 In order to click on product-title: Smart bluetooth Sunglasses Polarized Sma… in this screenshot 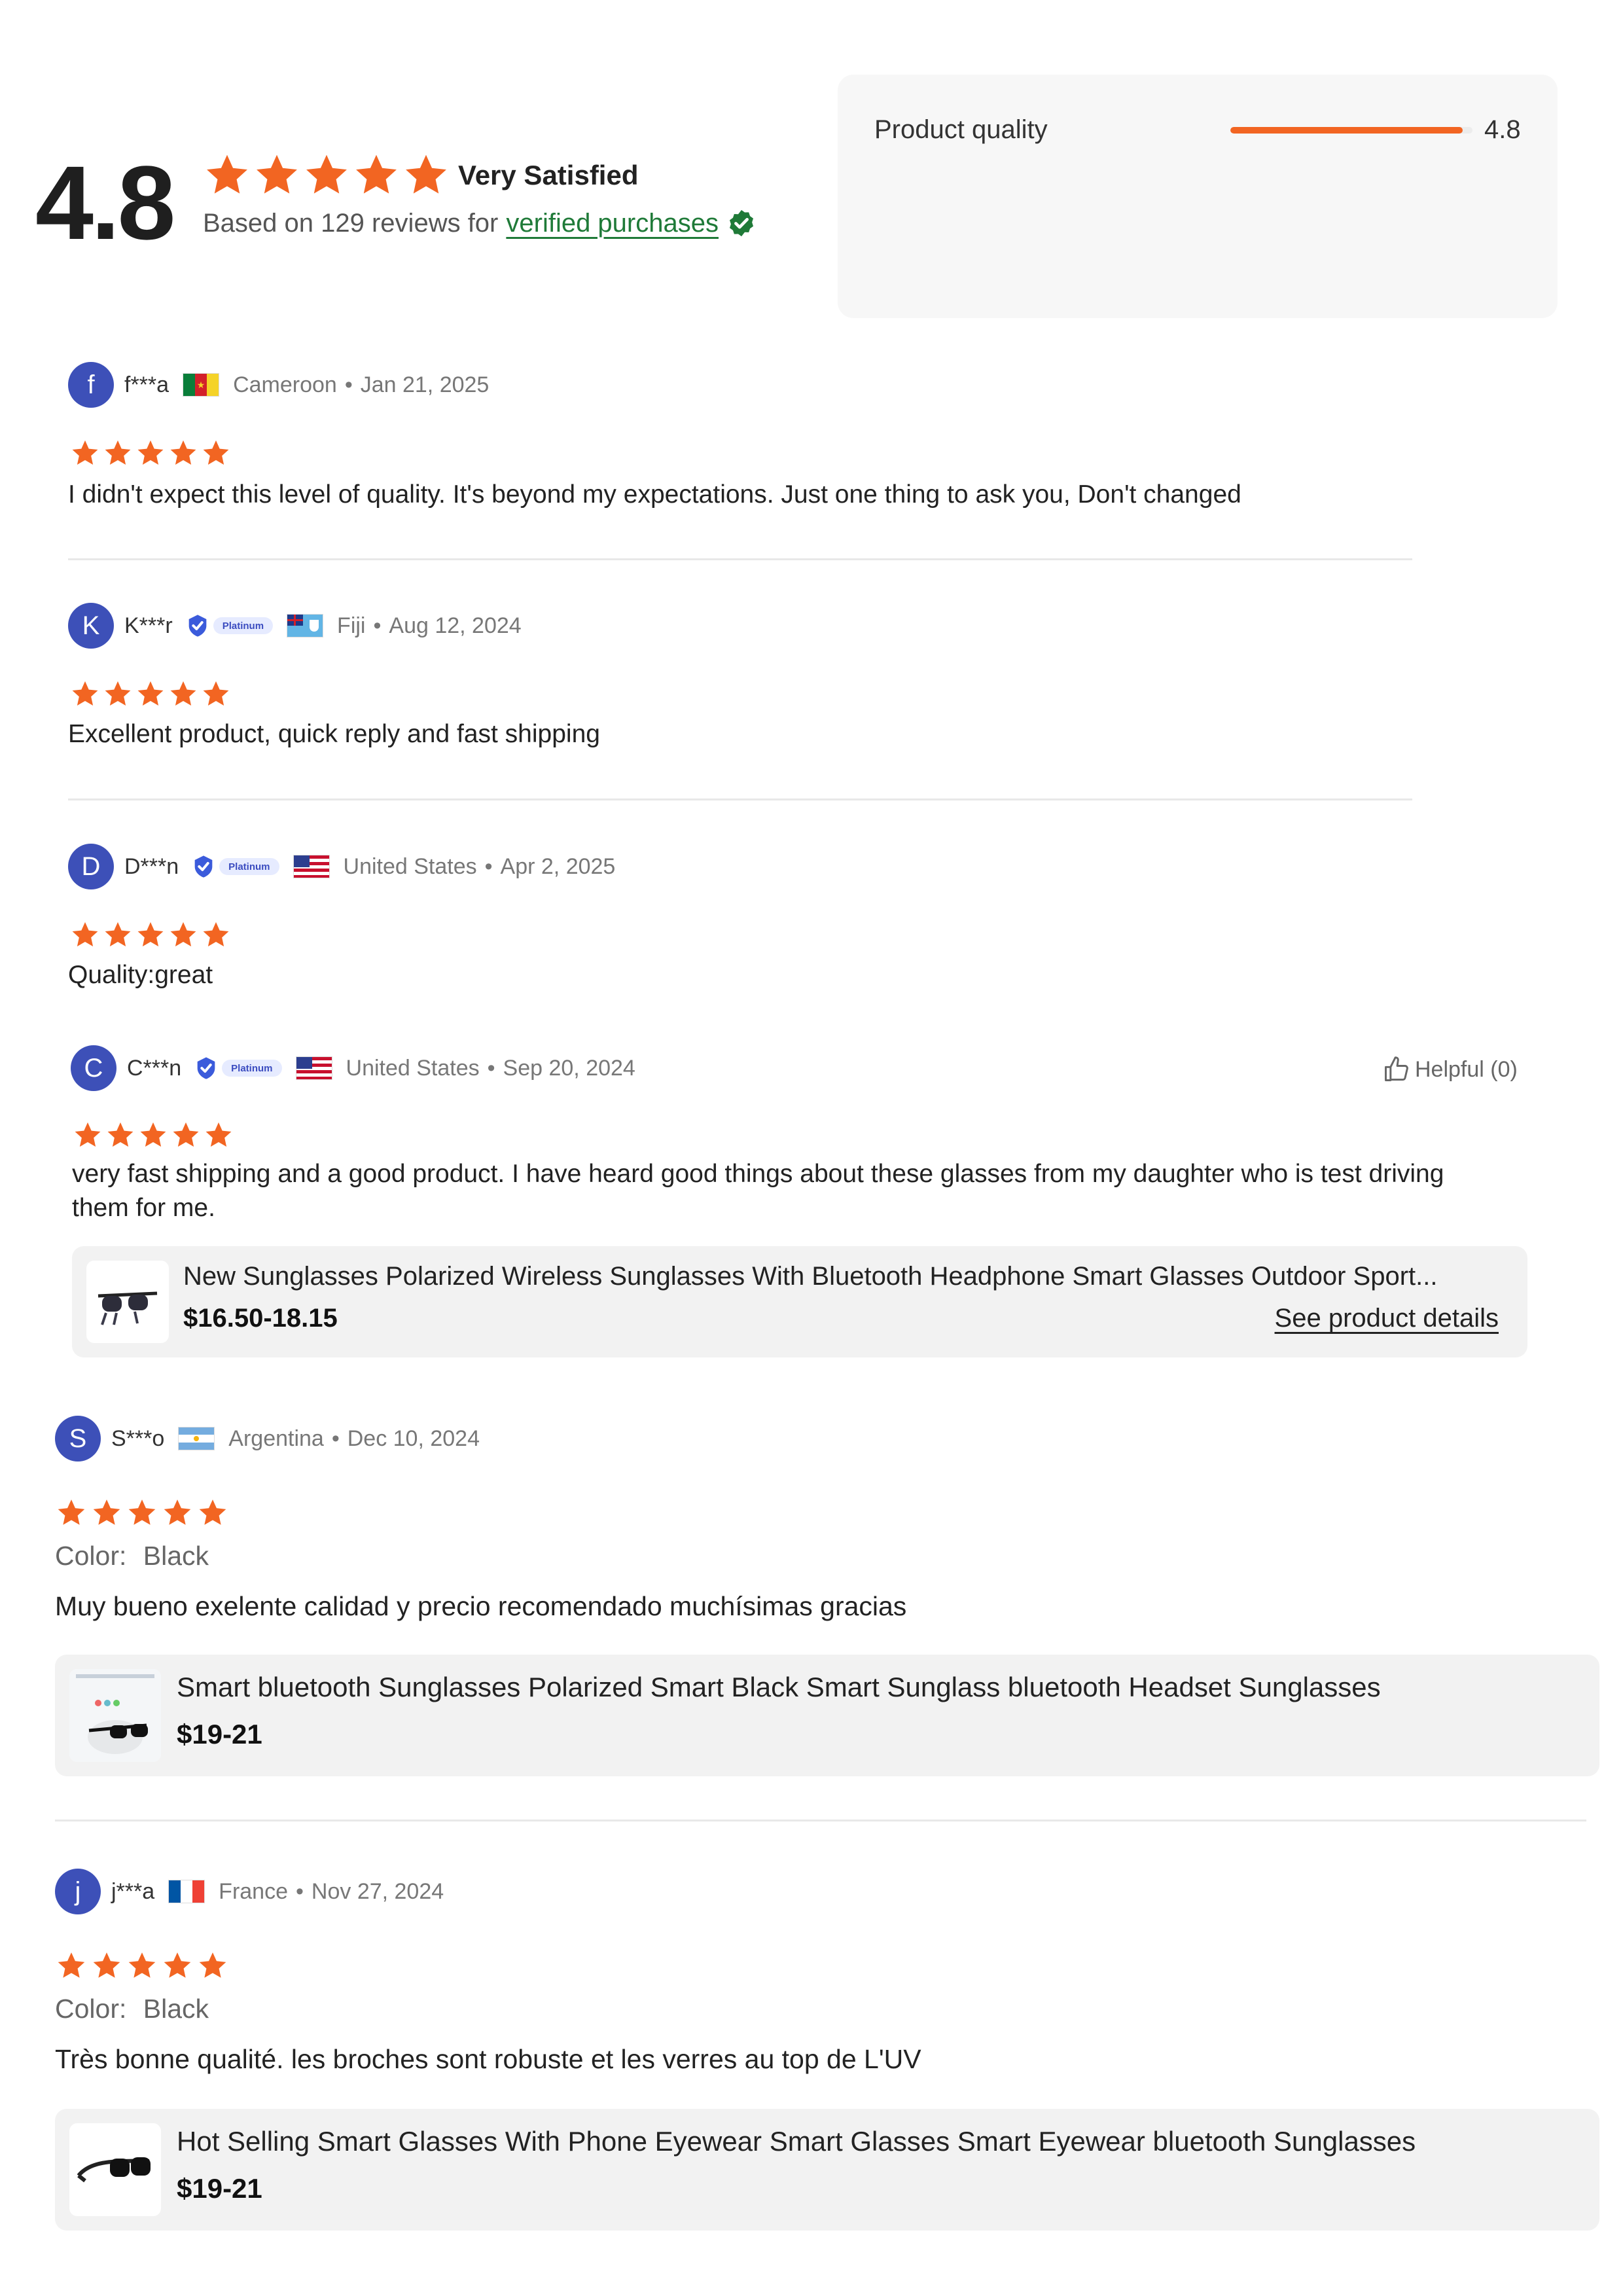, I will do `click(881, 1687)`.